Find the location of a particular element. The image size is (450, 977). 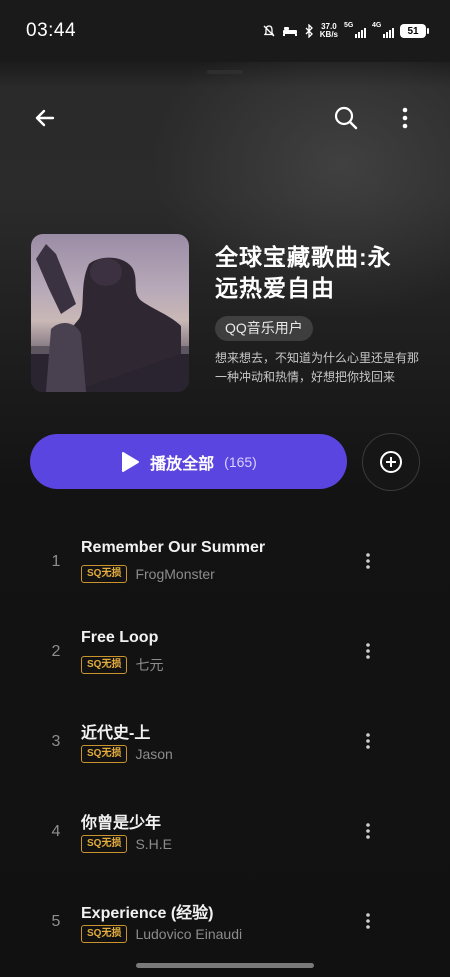

song-title: Experience (经验) is located at coordinates (147, 913).